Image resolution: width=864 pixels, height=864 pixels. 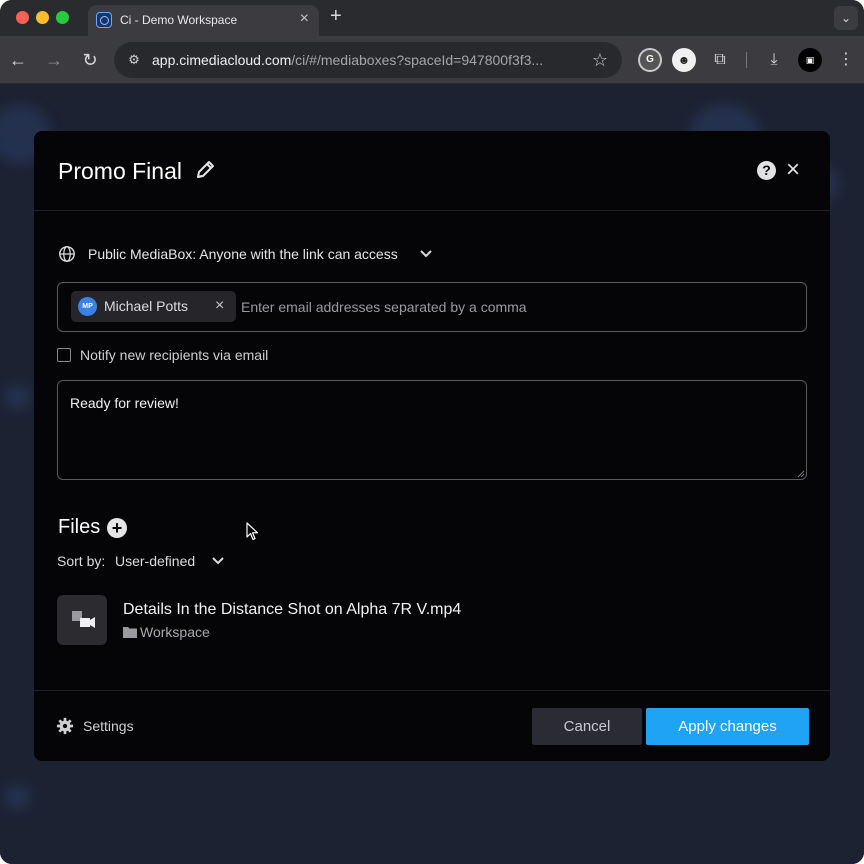 I want to click on browser-menu-icon: ⋮, so click(x=846, y=60).